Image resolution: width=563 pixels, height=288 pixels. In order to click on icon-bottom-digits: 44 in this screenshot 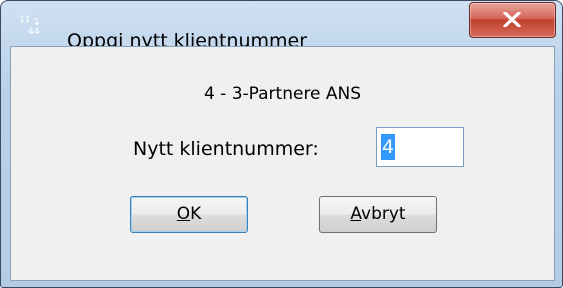, I will do `click(34, 32)`.